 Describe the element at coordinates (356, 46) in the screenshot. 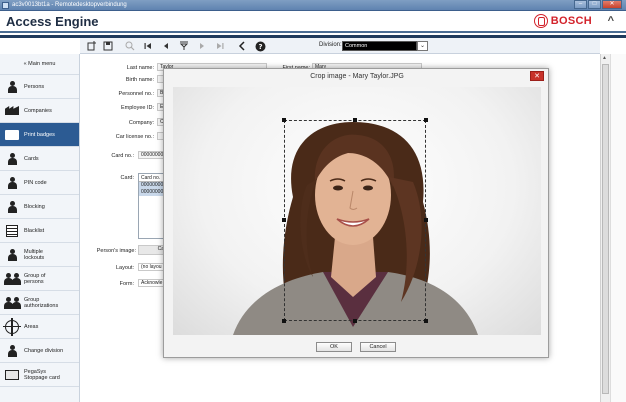

I see `division-value: Common` at that location.